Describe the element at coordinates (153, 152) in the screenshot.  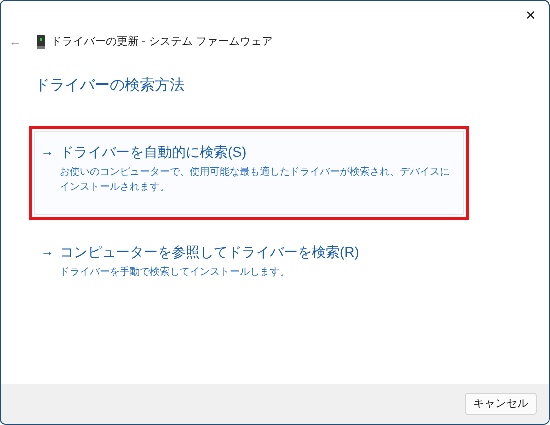
I see `option-title: ドライバーを自動的に検索(S)` at that location.